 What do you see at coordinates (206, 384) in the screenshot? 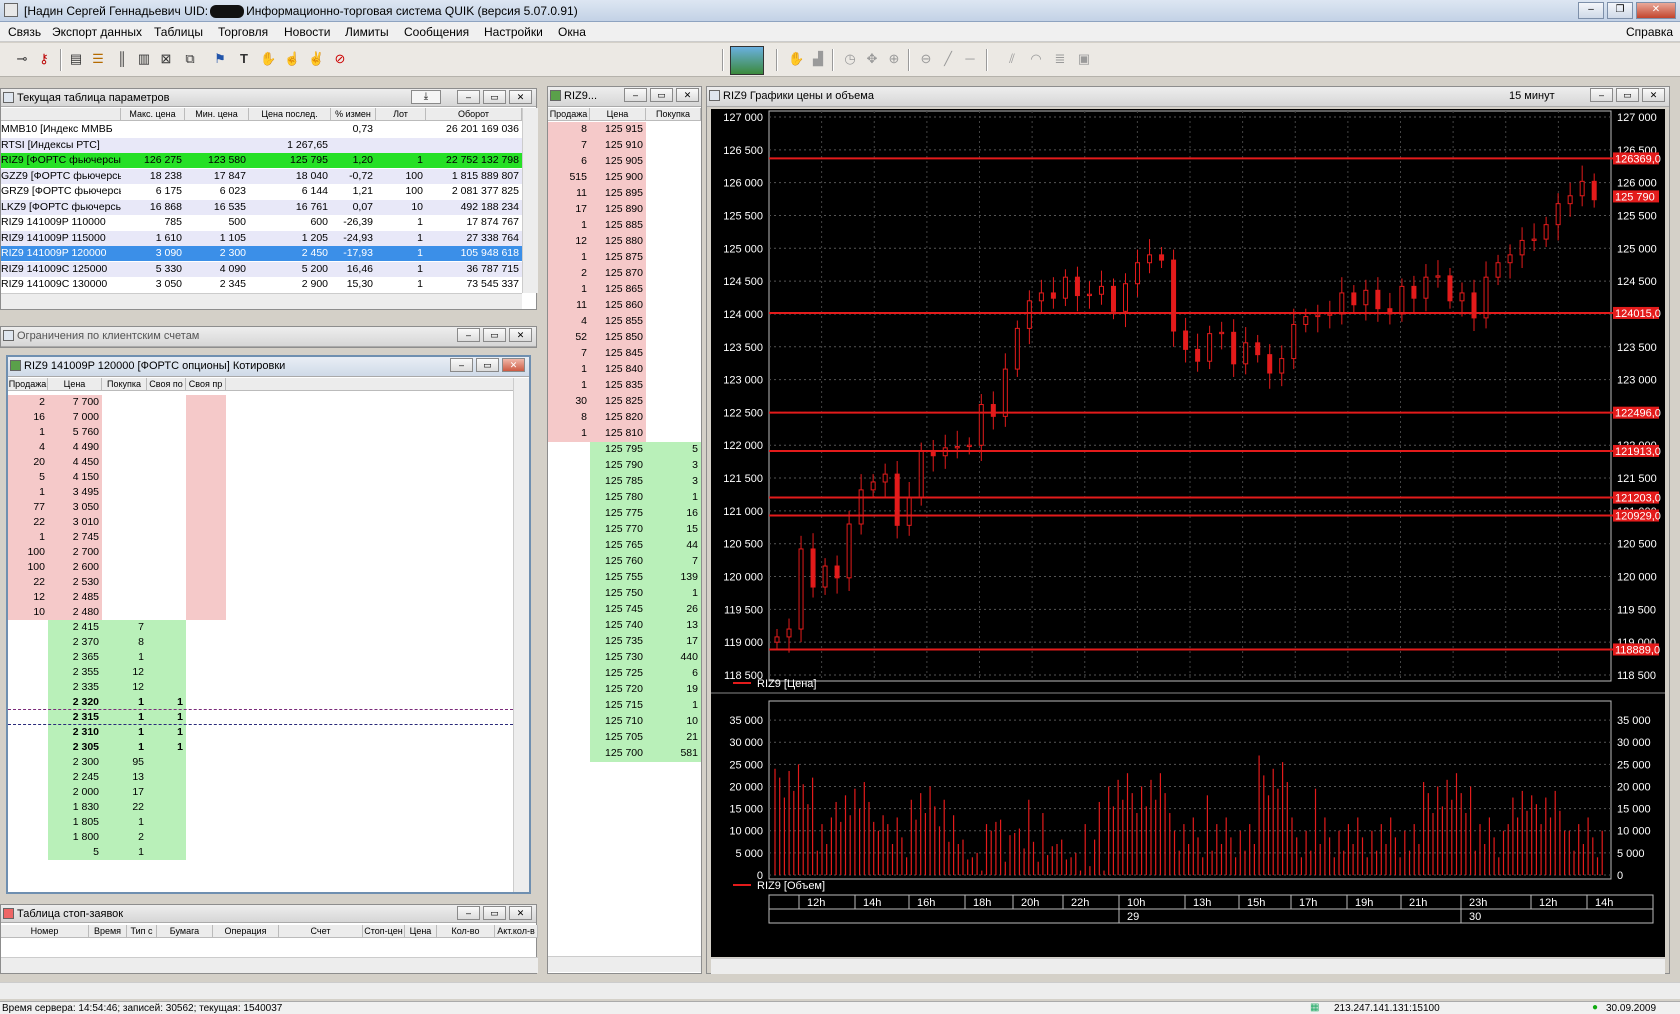
I see `column-header: Своя пр` at bounding box center [206, 384].